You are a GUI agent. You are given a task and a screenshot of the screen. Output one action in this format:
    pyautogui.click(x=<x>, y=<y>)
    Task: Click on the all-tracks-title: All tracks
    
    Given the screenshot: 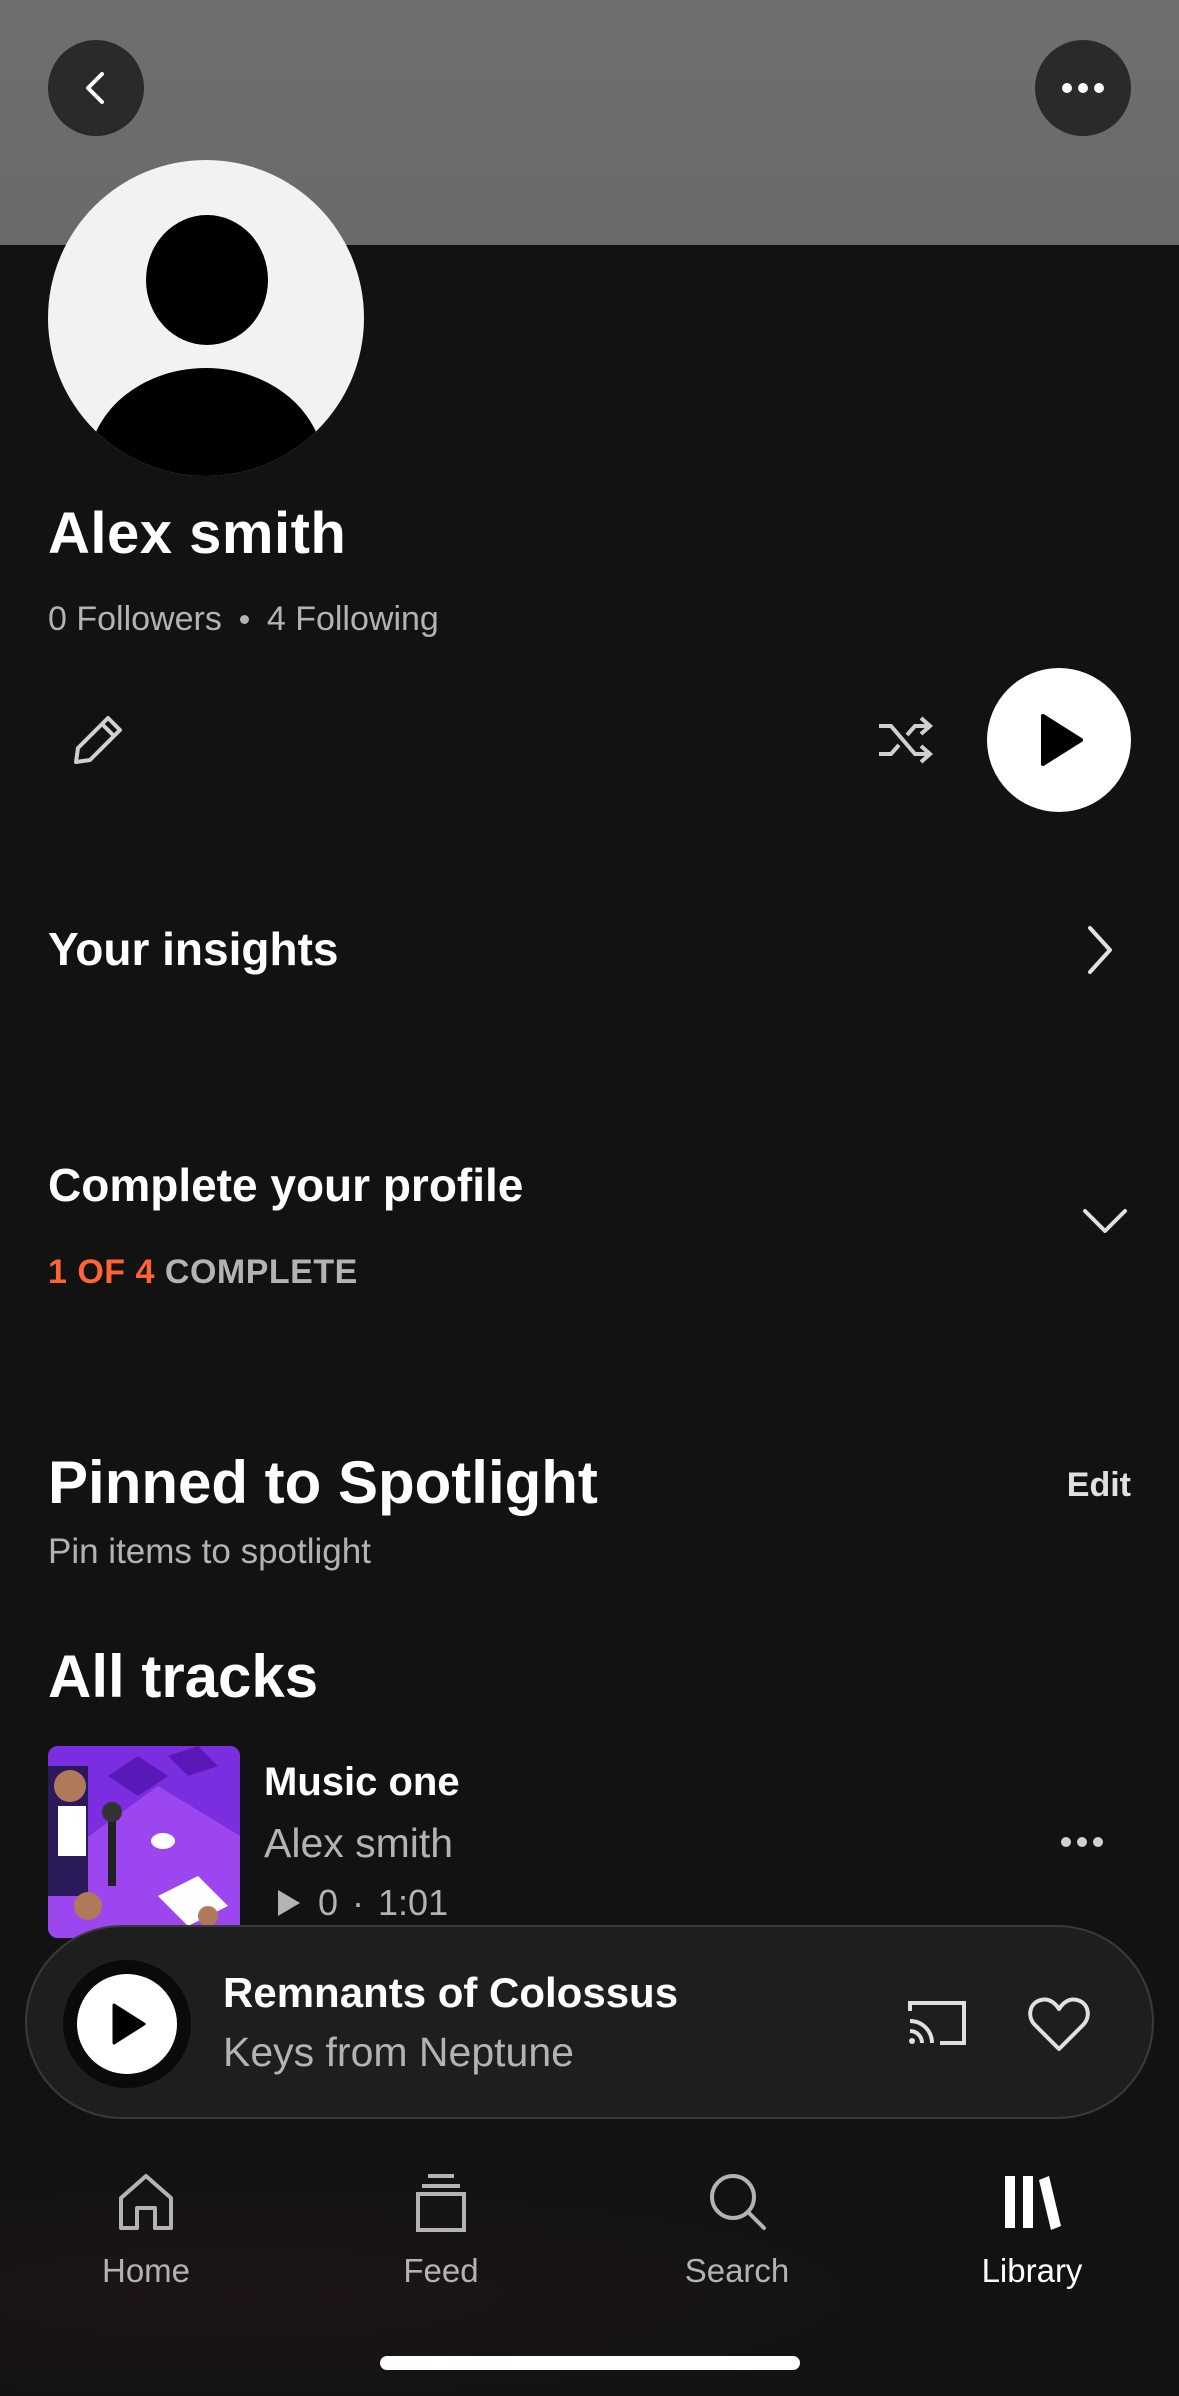 What is the action you would take?
    pyautogui.click(x=183, y=1676)
    